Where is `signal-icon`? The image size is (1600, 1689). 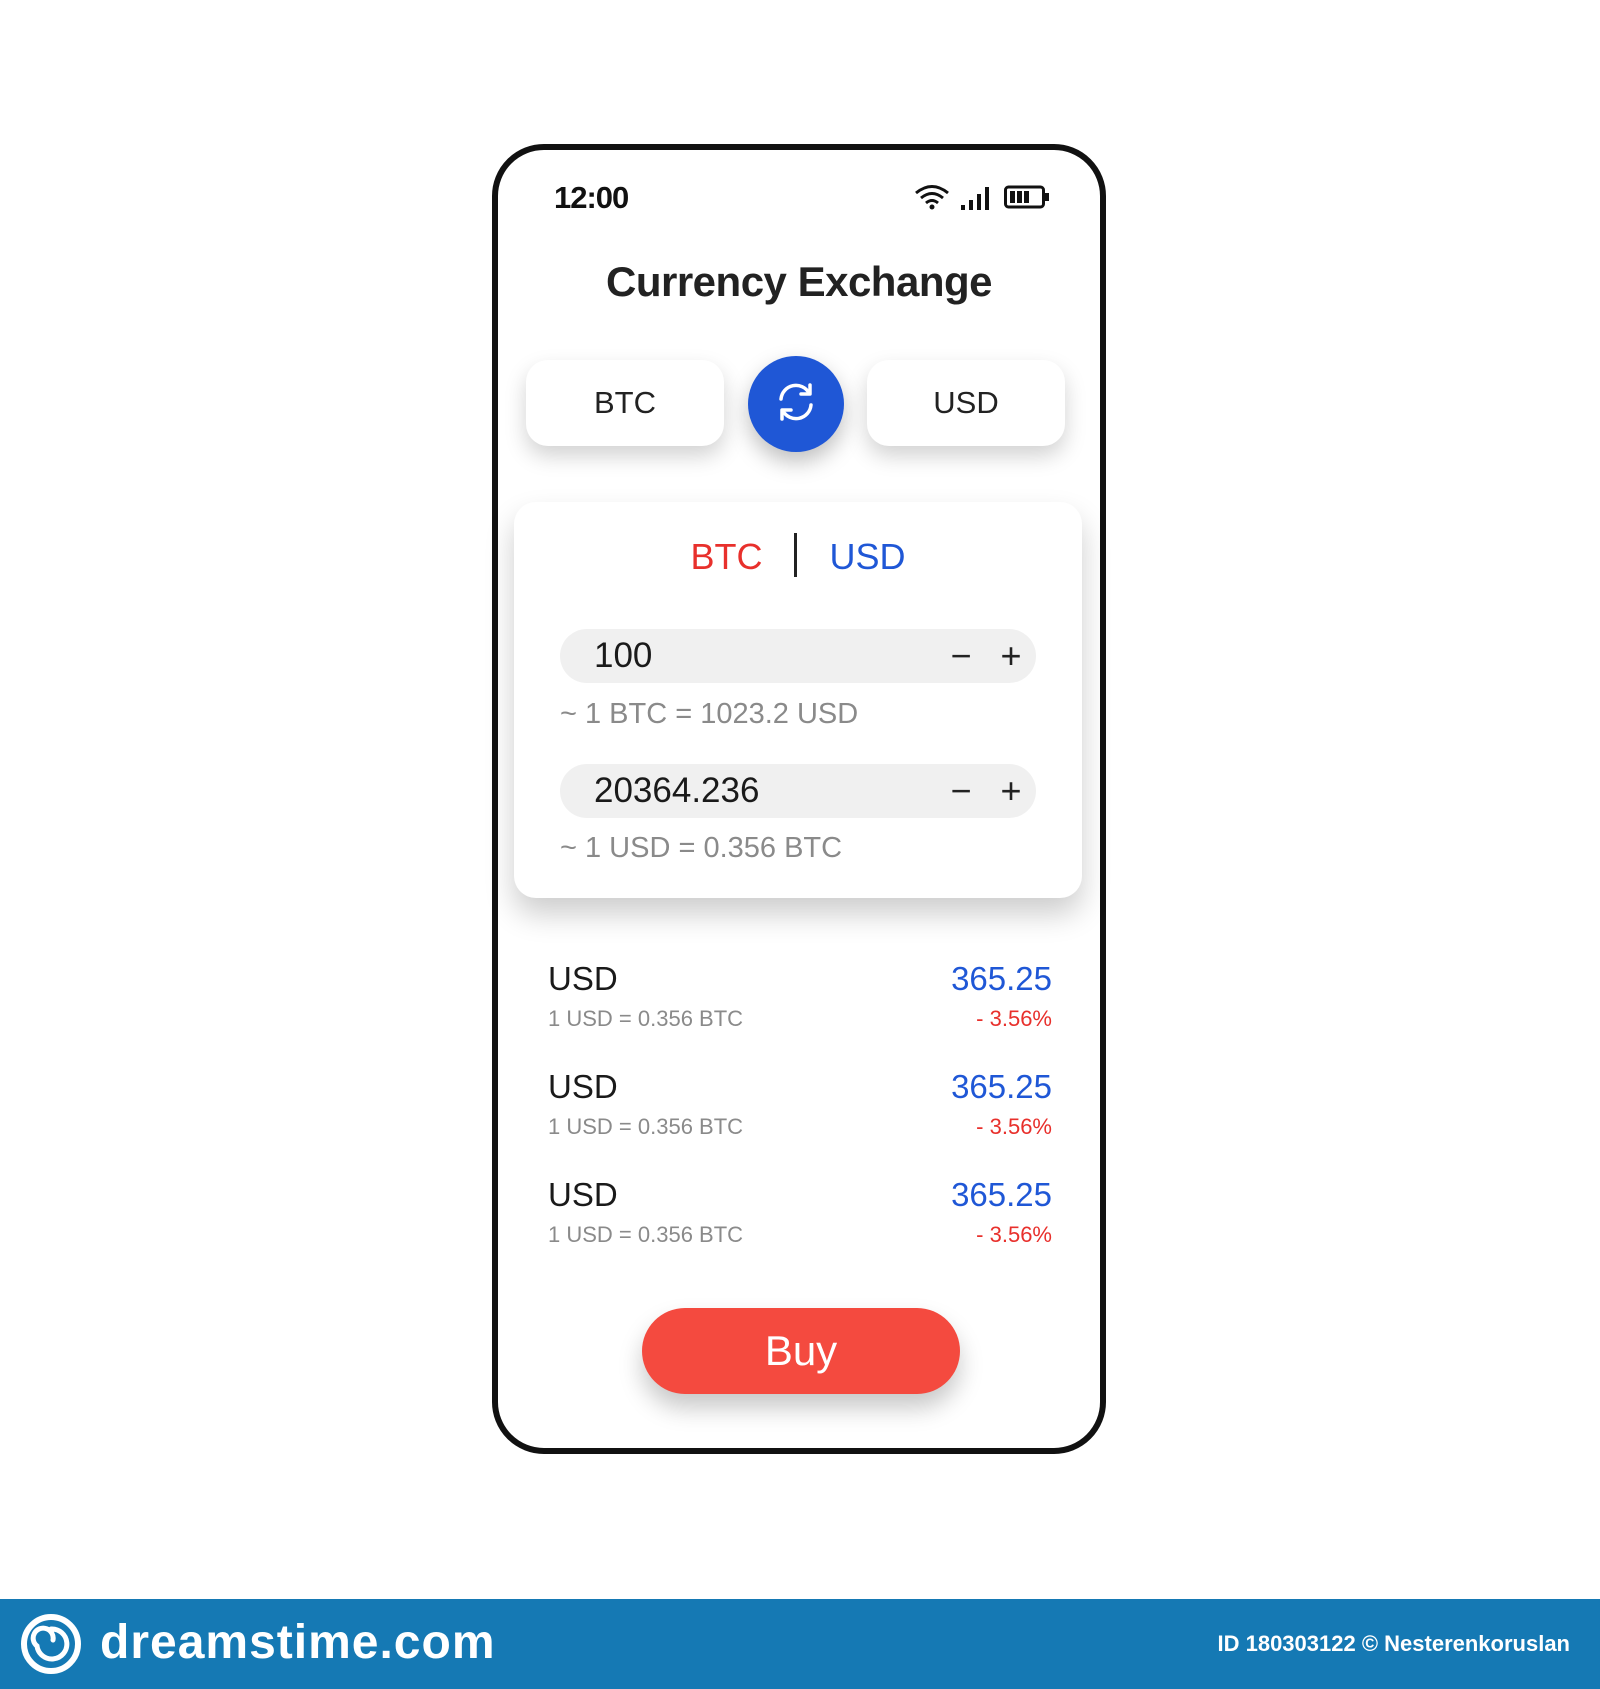
signal-icon is located at coordinates (977, 199).